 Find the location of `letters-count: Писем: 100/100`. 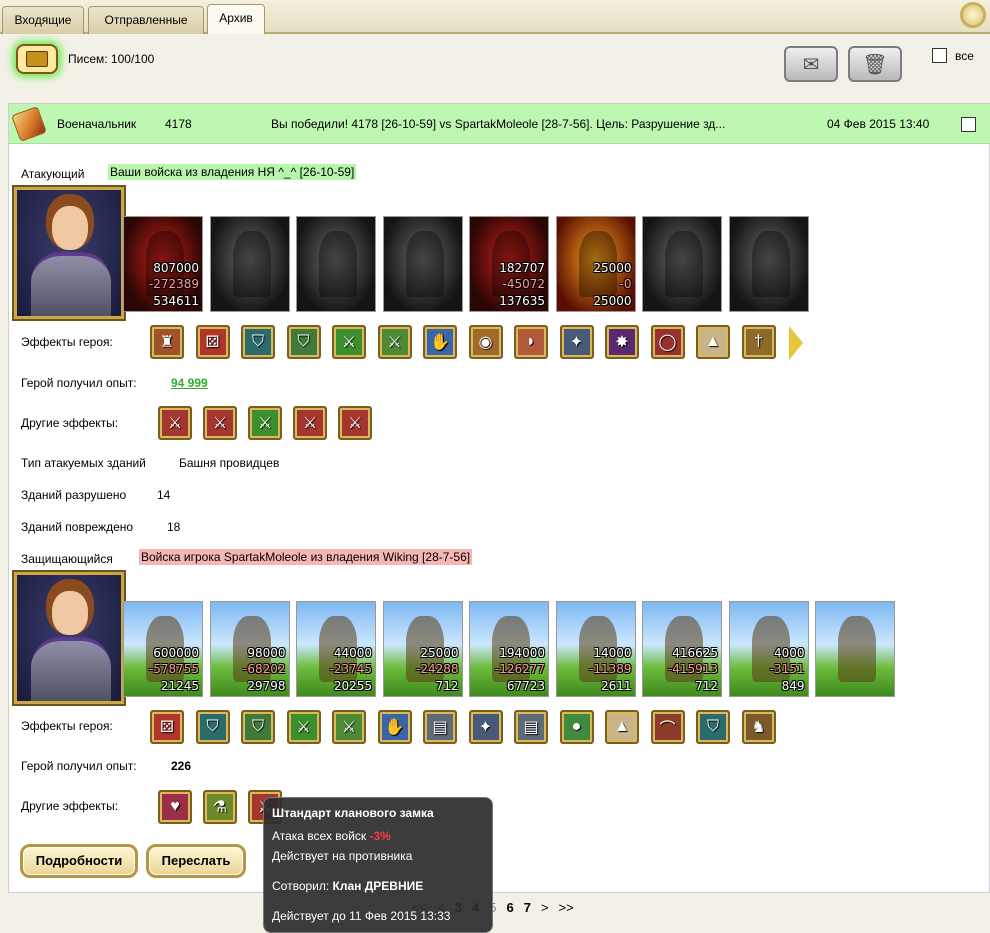

letters-count: Писем: 100/100 is located at coordinates (111, 59).